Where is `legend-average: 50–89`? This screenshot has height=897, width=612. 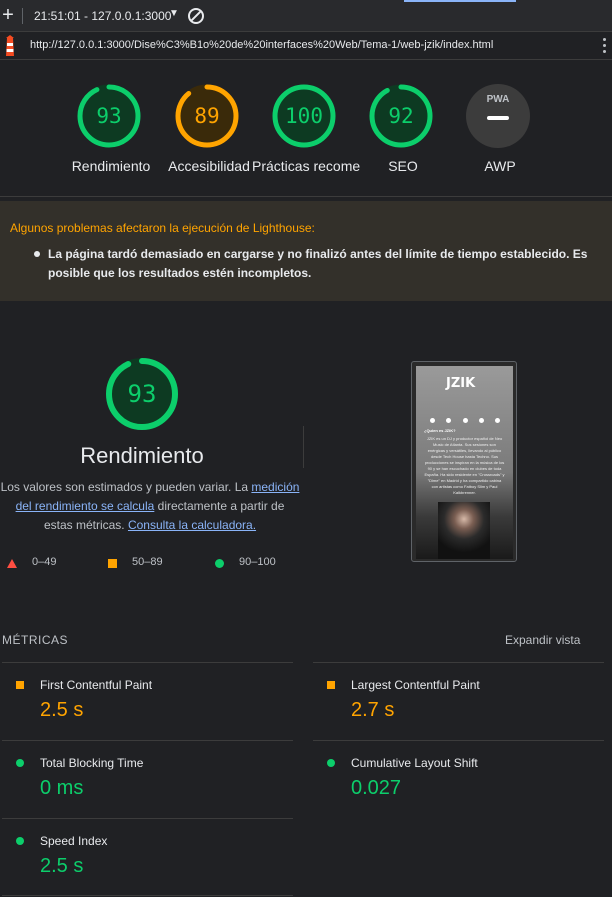 legend-average: 50–89 is located at coordinates (147, 562).